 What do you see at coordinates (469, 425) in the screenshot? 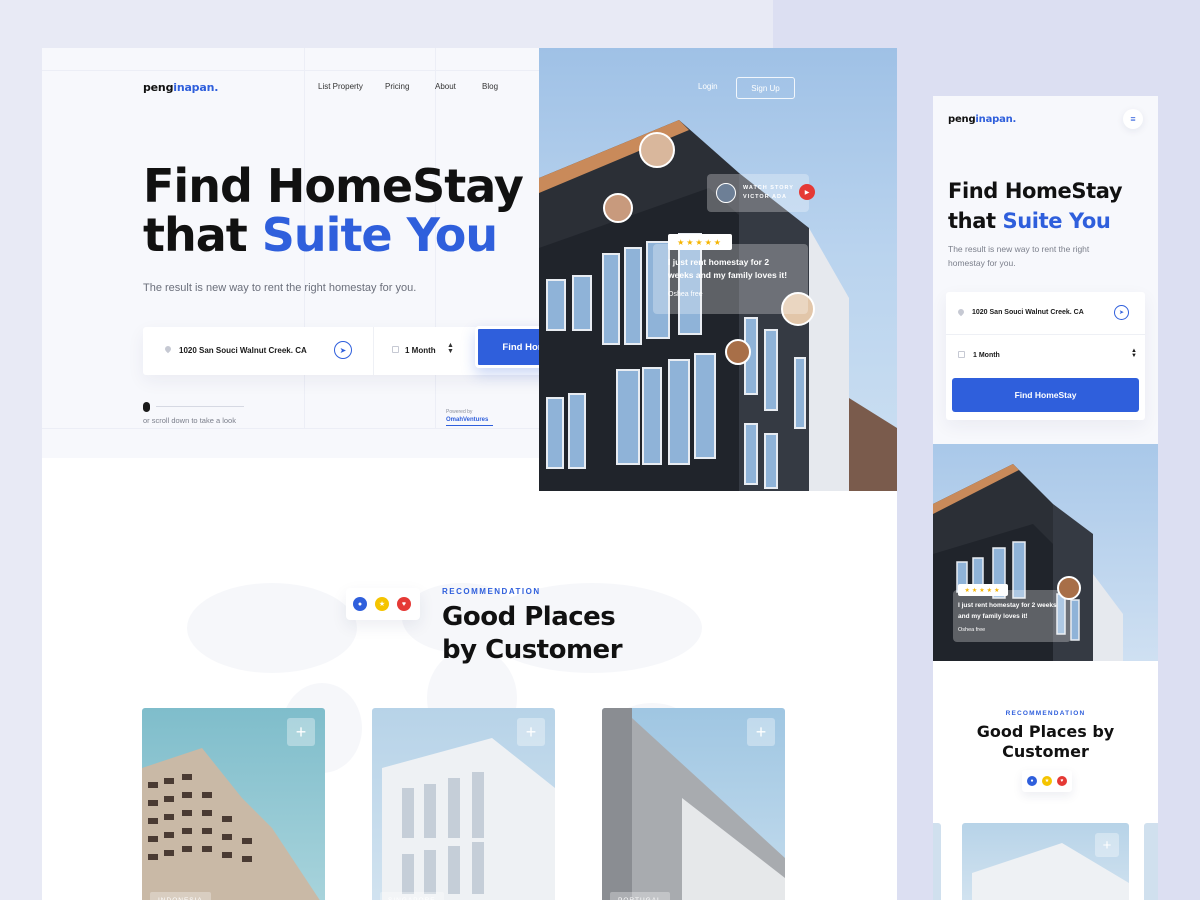
I see `powered-underline` at bounding box center [469, 425].